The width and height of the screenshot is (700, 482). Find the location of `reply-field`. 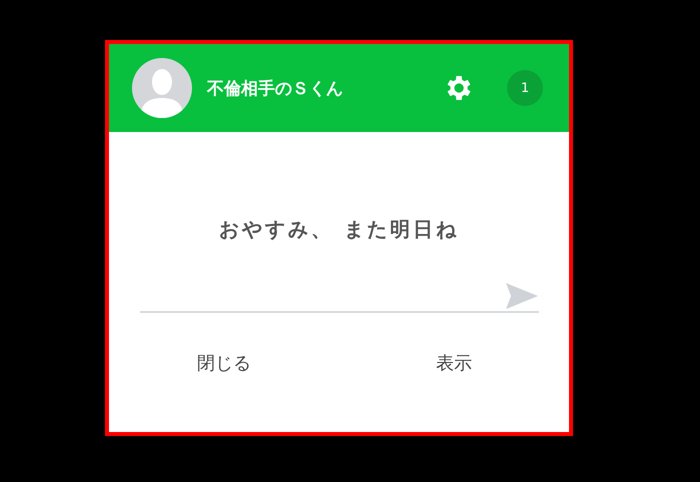

reply-field is located at coordinates (339, 297).